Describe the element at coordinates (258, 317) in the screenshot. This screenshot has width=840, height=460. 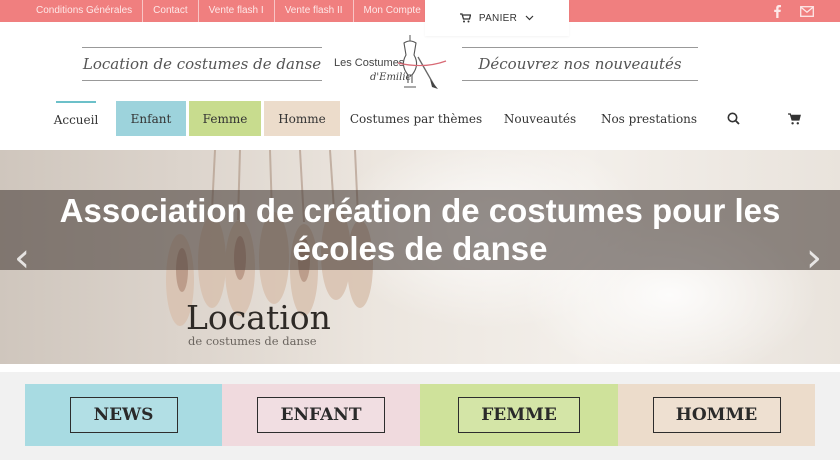
I see `hero-caption-location: Location` at that location.